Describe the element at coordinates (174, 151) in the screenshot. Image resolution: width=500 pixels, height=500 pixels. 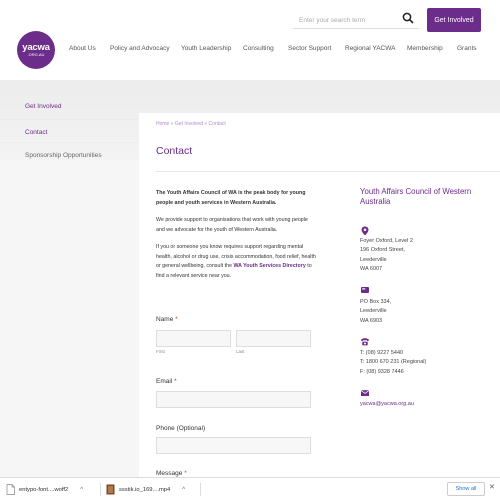
I see `page-title: Contact` at that location.